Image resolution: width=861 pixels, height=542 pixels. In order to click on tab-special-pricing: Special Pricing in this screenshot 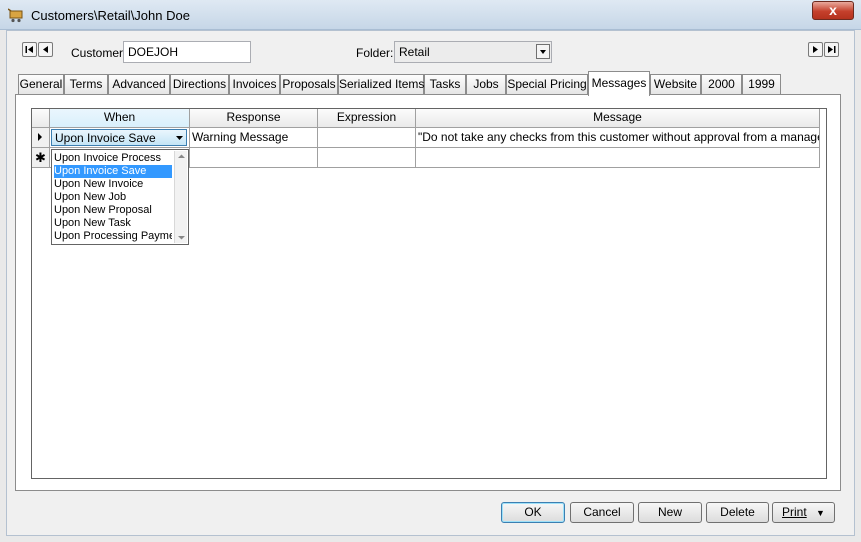, I will do `click(547, 84)`.